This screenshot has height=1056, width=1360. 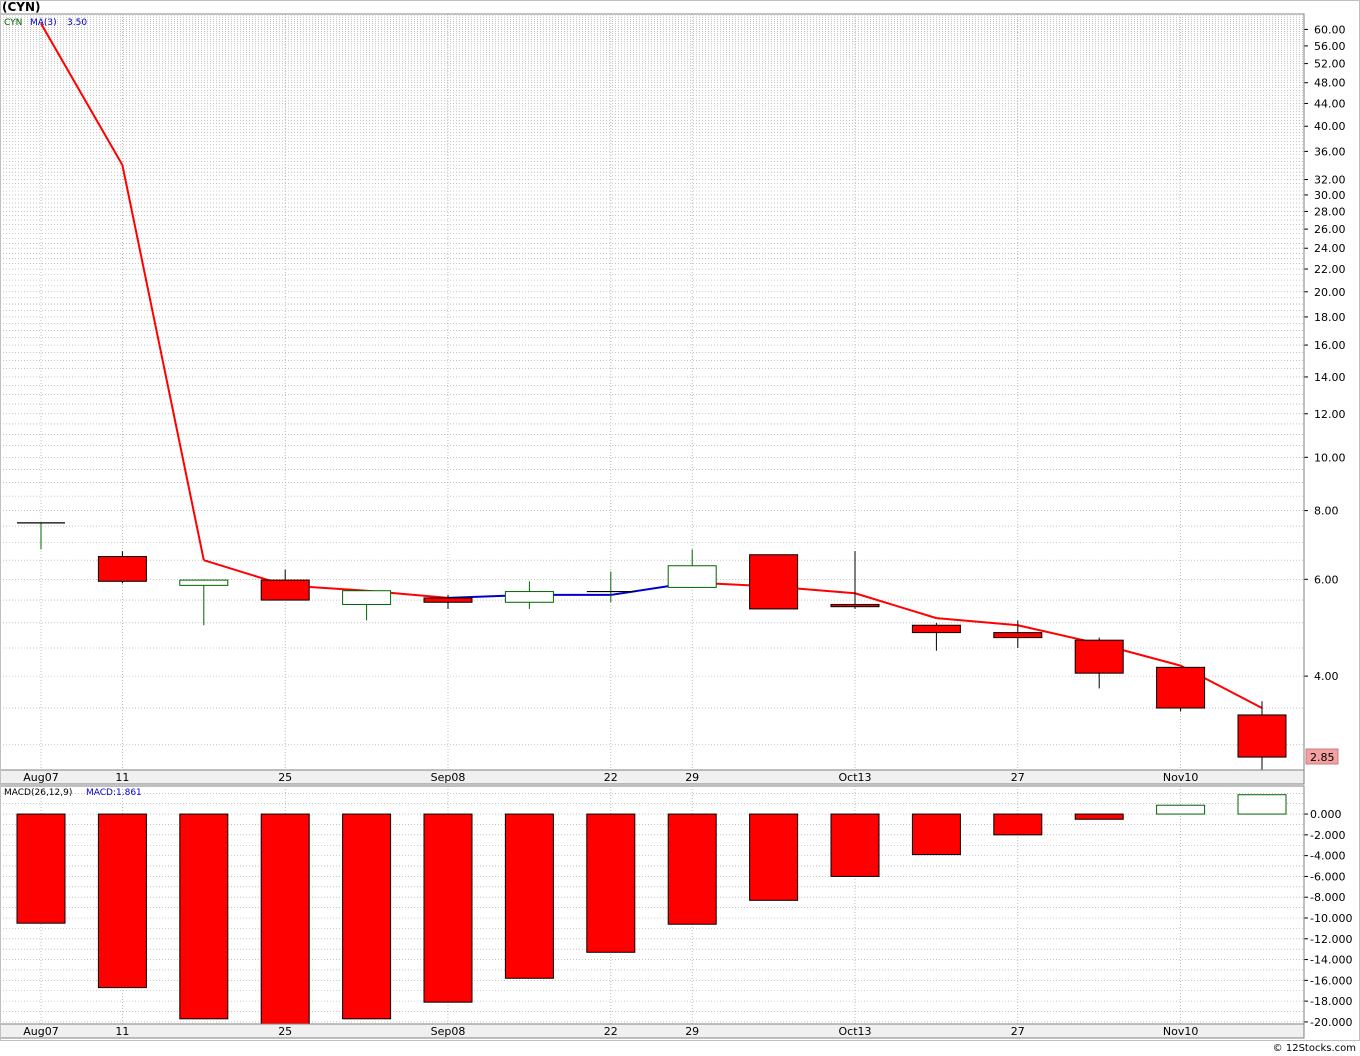 What do you see at coordinates (1327, 876) in the screenshot?
I see `macd-y-tick-label: -6.000` at bounding box center [1327, 876].